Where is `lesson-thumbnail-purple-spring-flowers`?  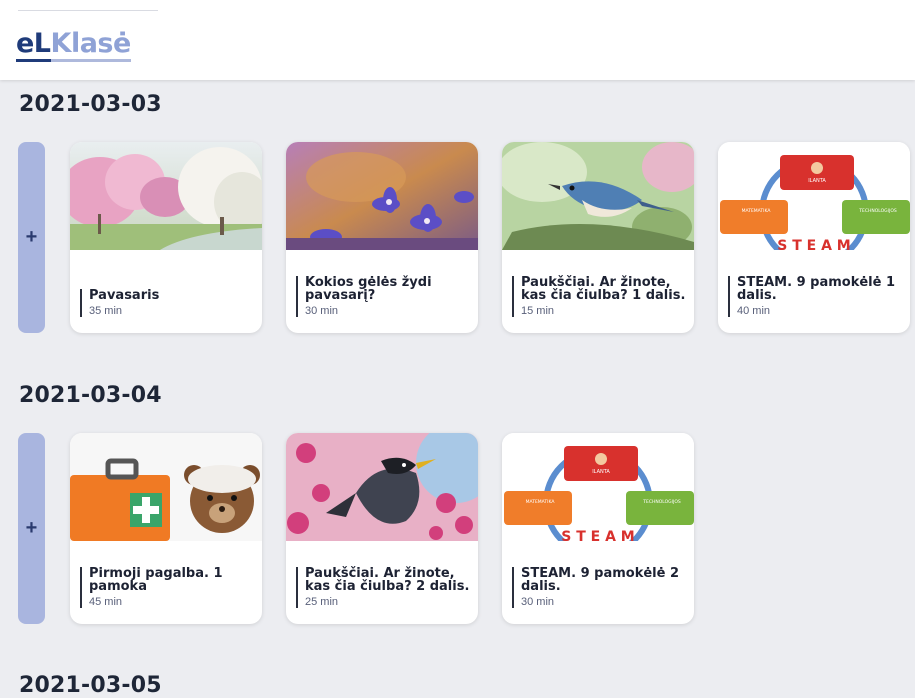 lesson-thumbnail-purple-spring-flowers is located at coordinates (382, 196).